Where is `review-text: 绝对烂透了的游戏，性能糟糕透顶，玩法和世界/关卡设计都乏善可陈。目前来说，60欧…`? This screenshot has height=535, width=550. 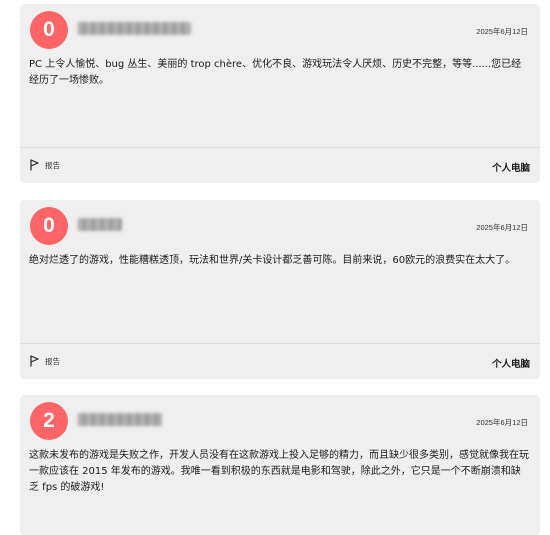 review-text: 绝对烂透了的游戏，性能糟糕透顶，玩法和世界/关卡设计都乏善可陈。目前来说，60欧… is located at coordinates (272, 260).